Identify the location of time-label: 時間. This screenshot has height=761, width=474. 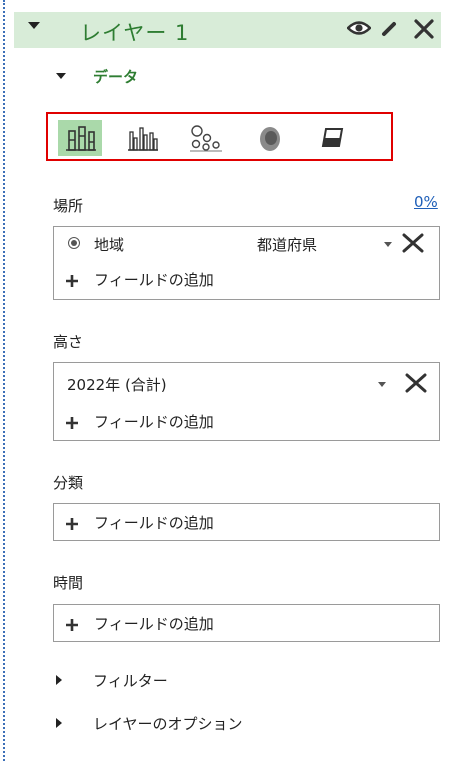
(68, 583).